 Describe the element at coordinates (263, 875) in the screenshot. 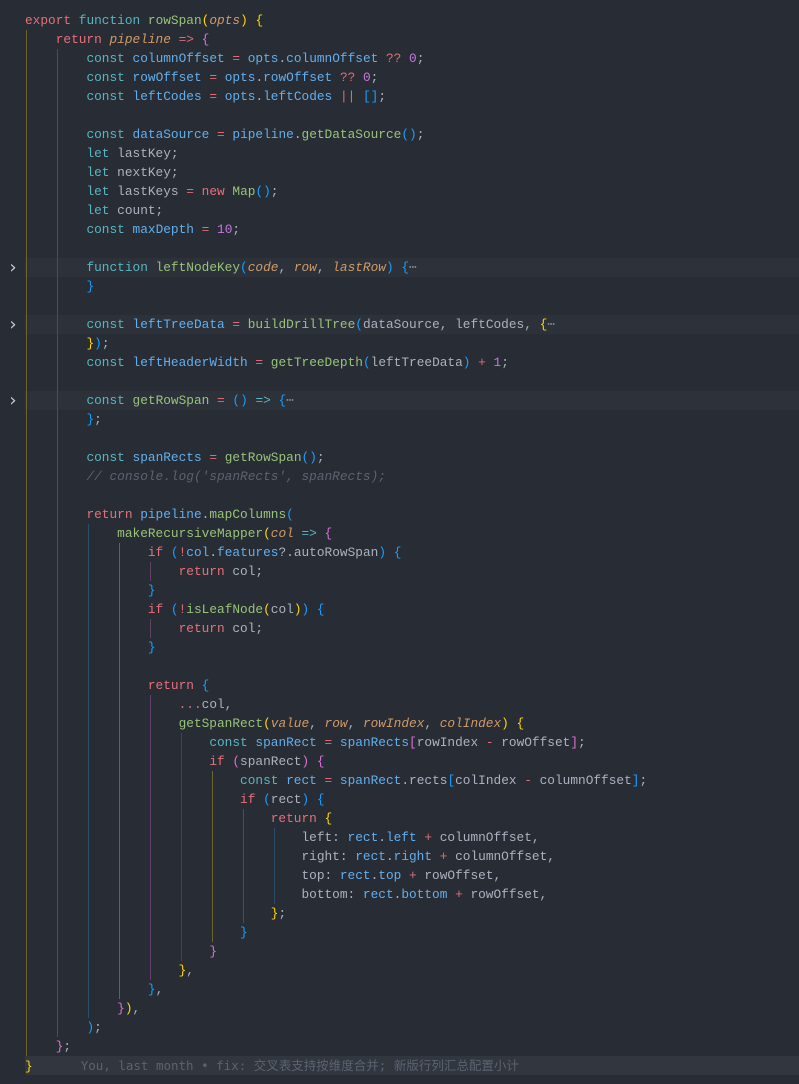

I see `code-line: top: rect.top + rowOffset,` at that location.